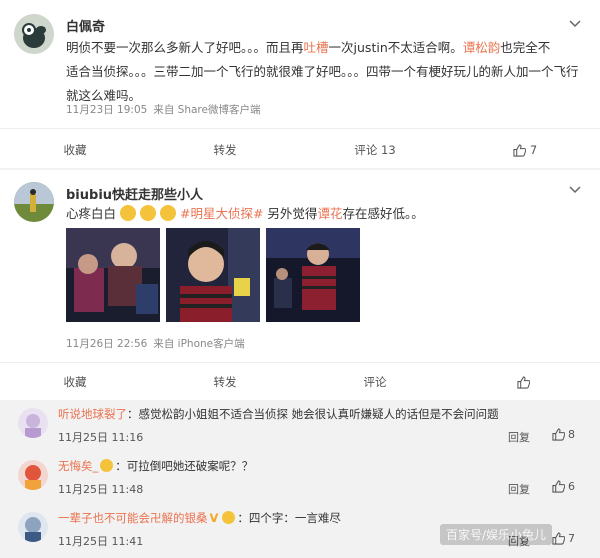 The image size is (600, 558). What do you see at coordinates (106, 110) in the screenshot?
I see `timestamp: 11月23日 19:05` at bounding box center [106, 110].